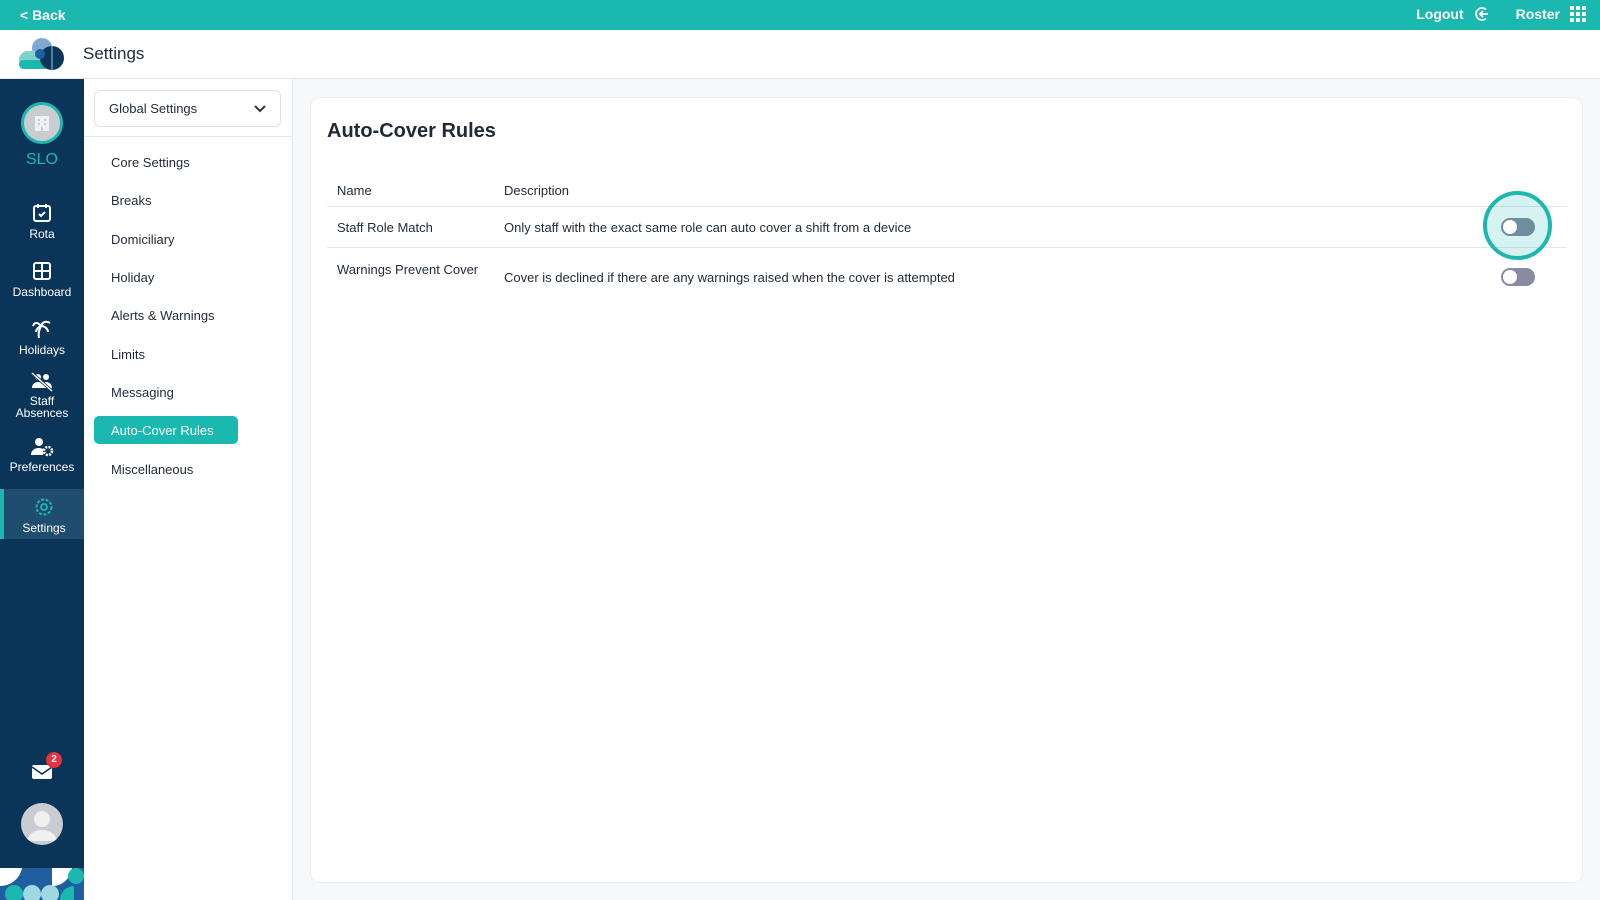 The width and height of the screenshot is (1600, 900). I want to click on subnav-domiciliary: Domiciliary, so click(166, 239).